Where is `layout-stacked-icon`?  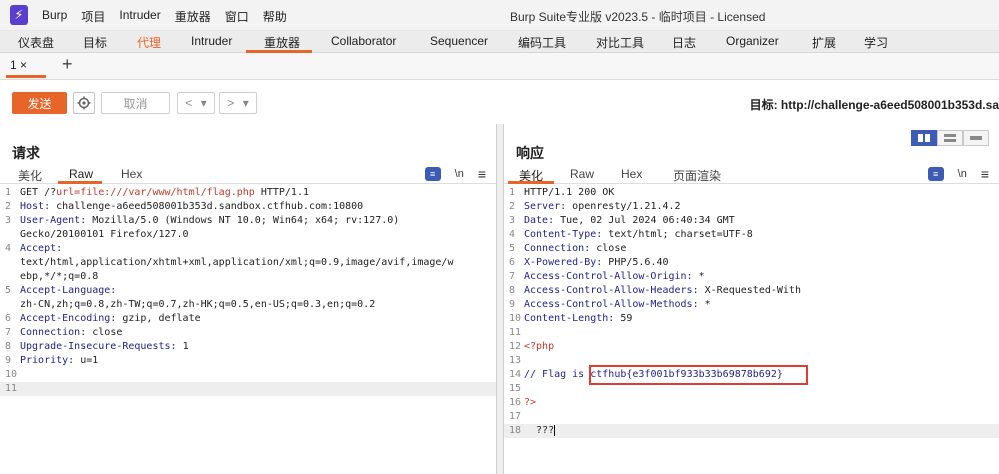 layout-stacked-icon is located at coordinates (950, 138).